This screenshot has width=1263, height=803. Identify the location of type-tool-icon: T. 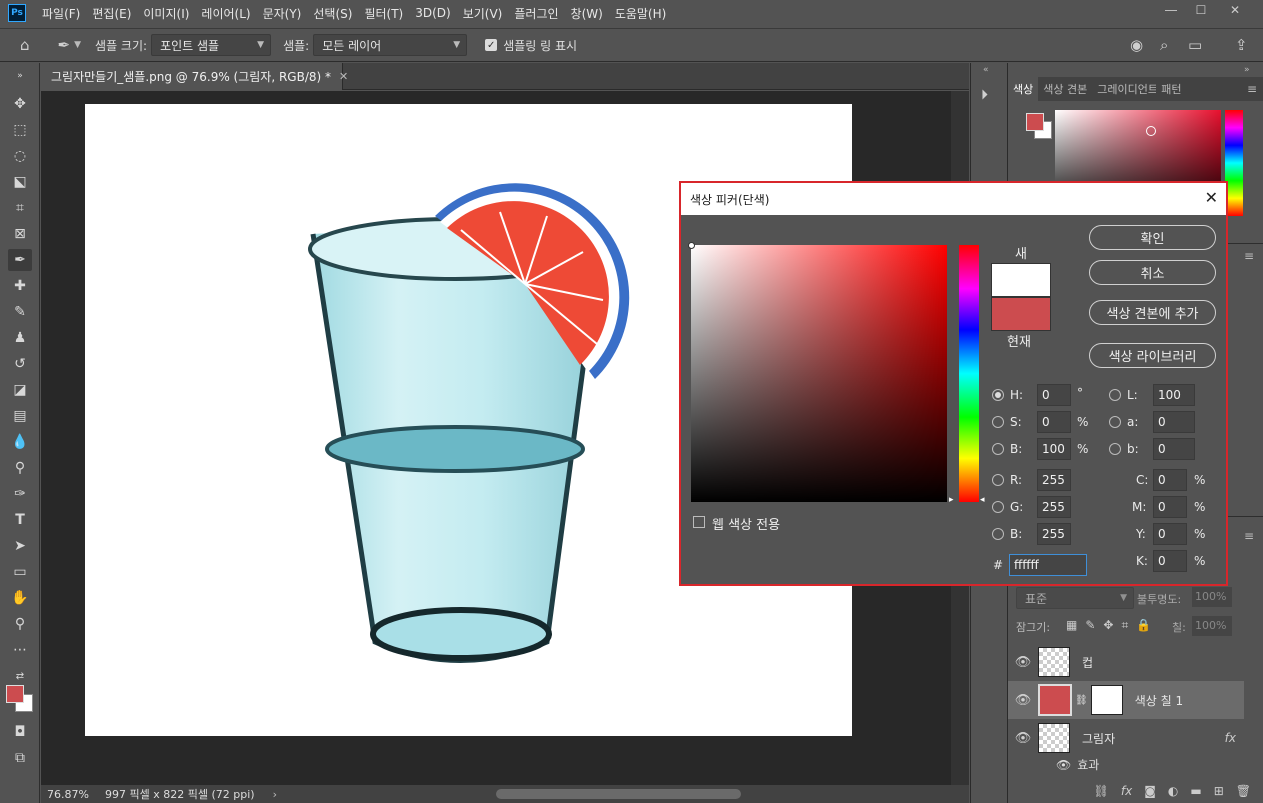
(20, 520).